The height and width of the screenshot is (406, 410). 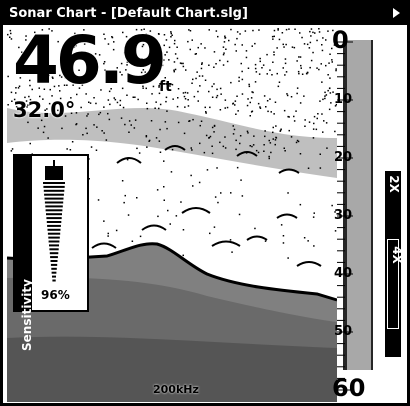 I want to click on zoom-bar: 2X 4X, so click(x=394, y=264).